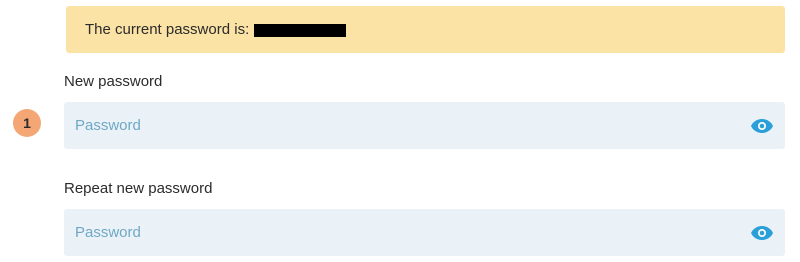 The width and height of the screenshot is (800, 262). What do you see at coordinates (27, 123) in the screenshot?
I see `step-badge: 1` at bounding box center [27, 123].